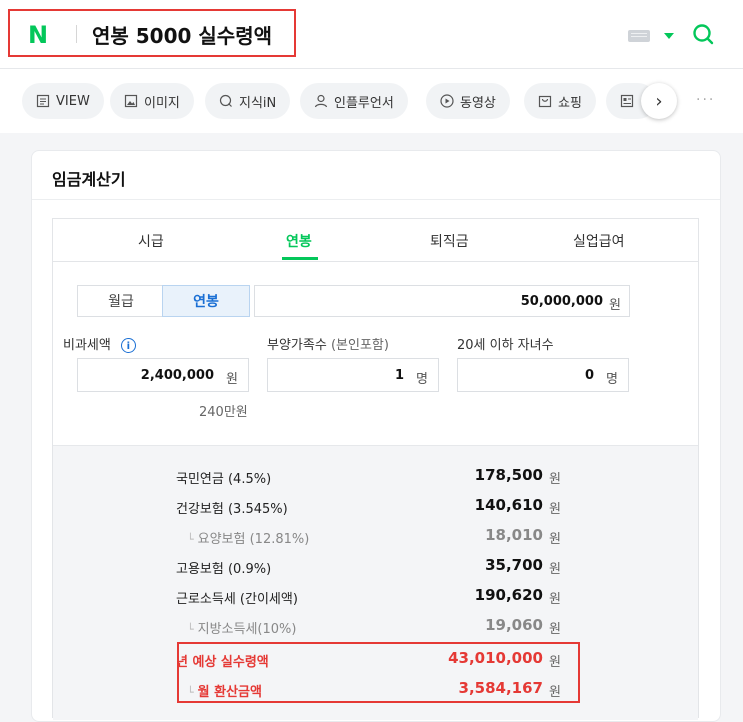 Image resolution: width=743 pixels, height=722 pixels. I want to click on q-icon, so click(225, 100).